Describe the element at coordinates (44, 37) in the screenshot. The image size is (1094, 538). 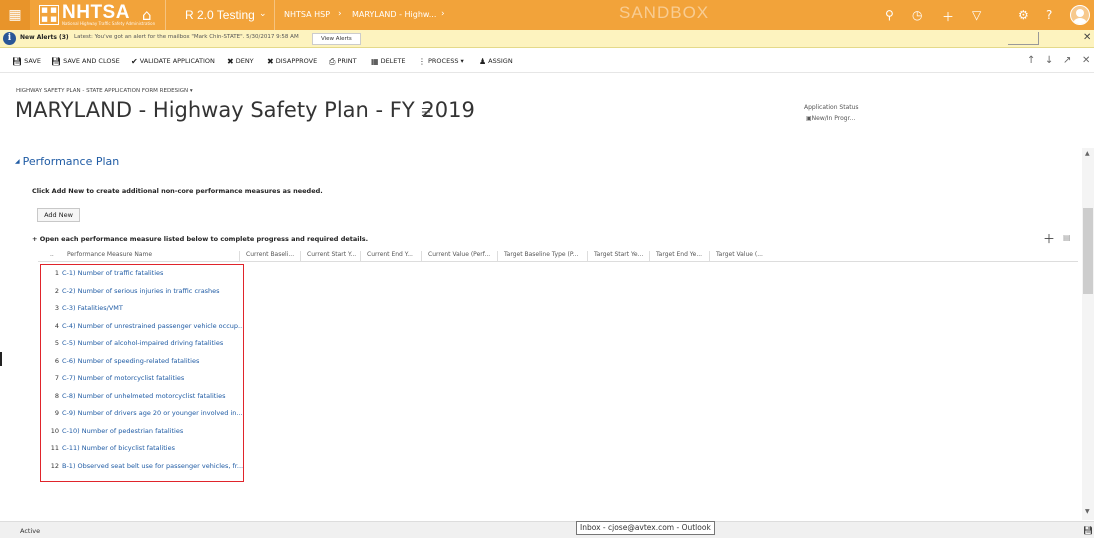
I see `alert-title: New Alerts (3)` at that location.